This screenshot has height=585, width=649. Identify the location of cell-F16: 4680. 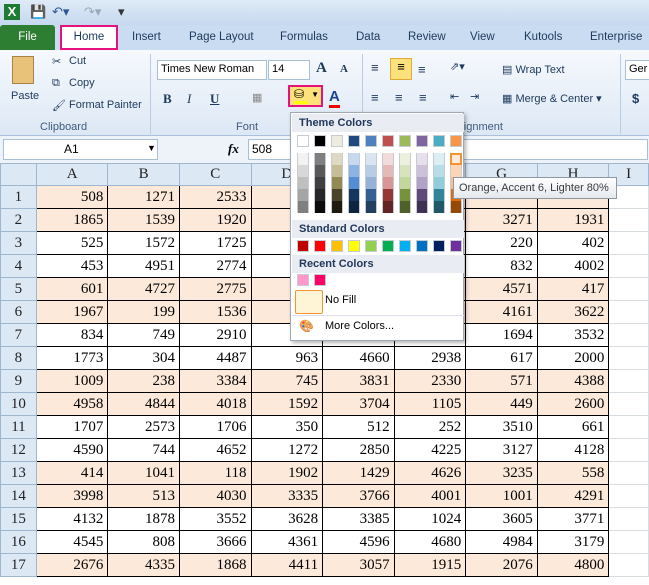
(430, 542).